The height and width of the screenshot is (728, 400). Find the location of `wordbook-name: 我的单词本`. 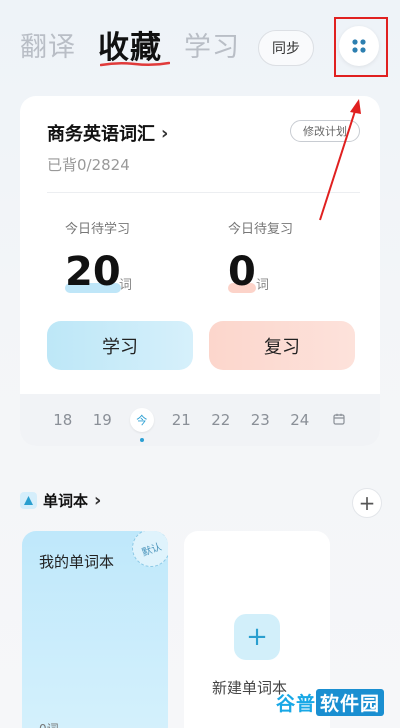

wordbook-name: 我的单词本 is located at coordinates (77, 562).